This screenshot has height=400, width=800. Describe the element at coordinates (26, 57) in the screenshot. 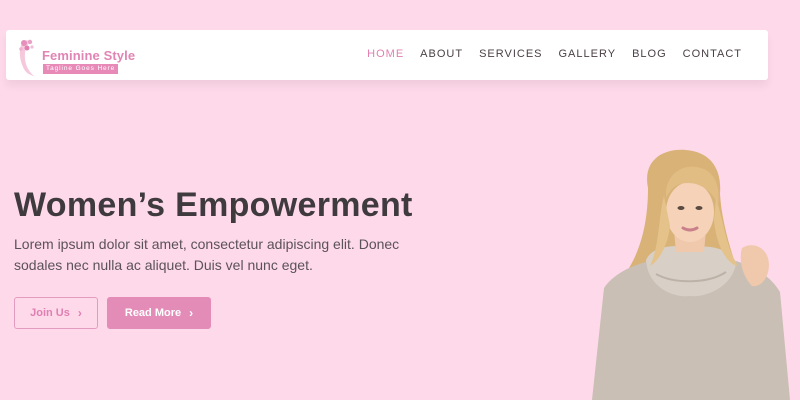

I see `floral-logo-icon` at that location.